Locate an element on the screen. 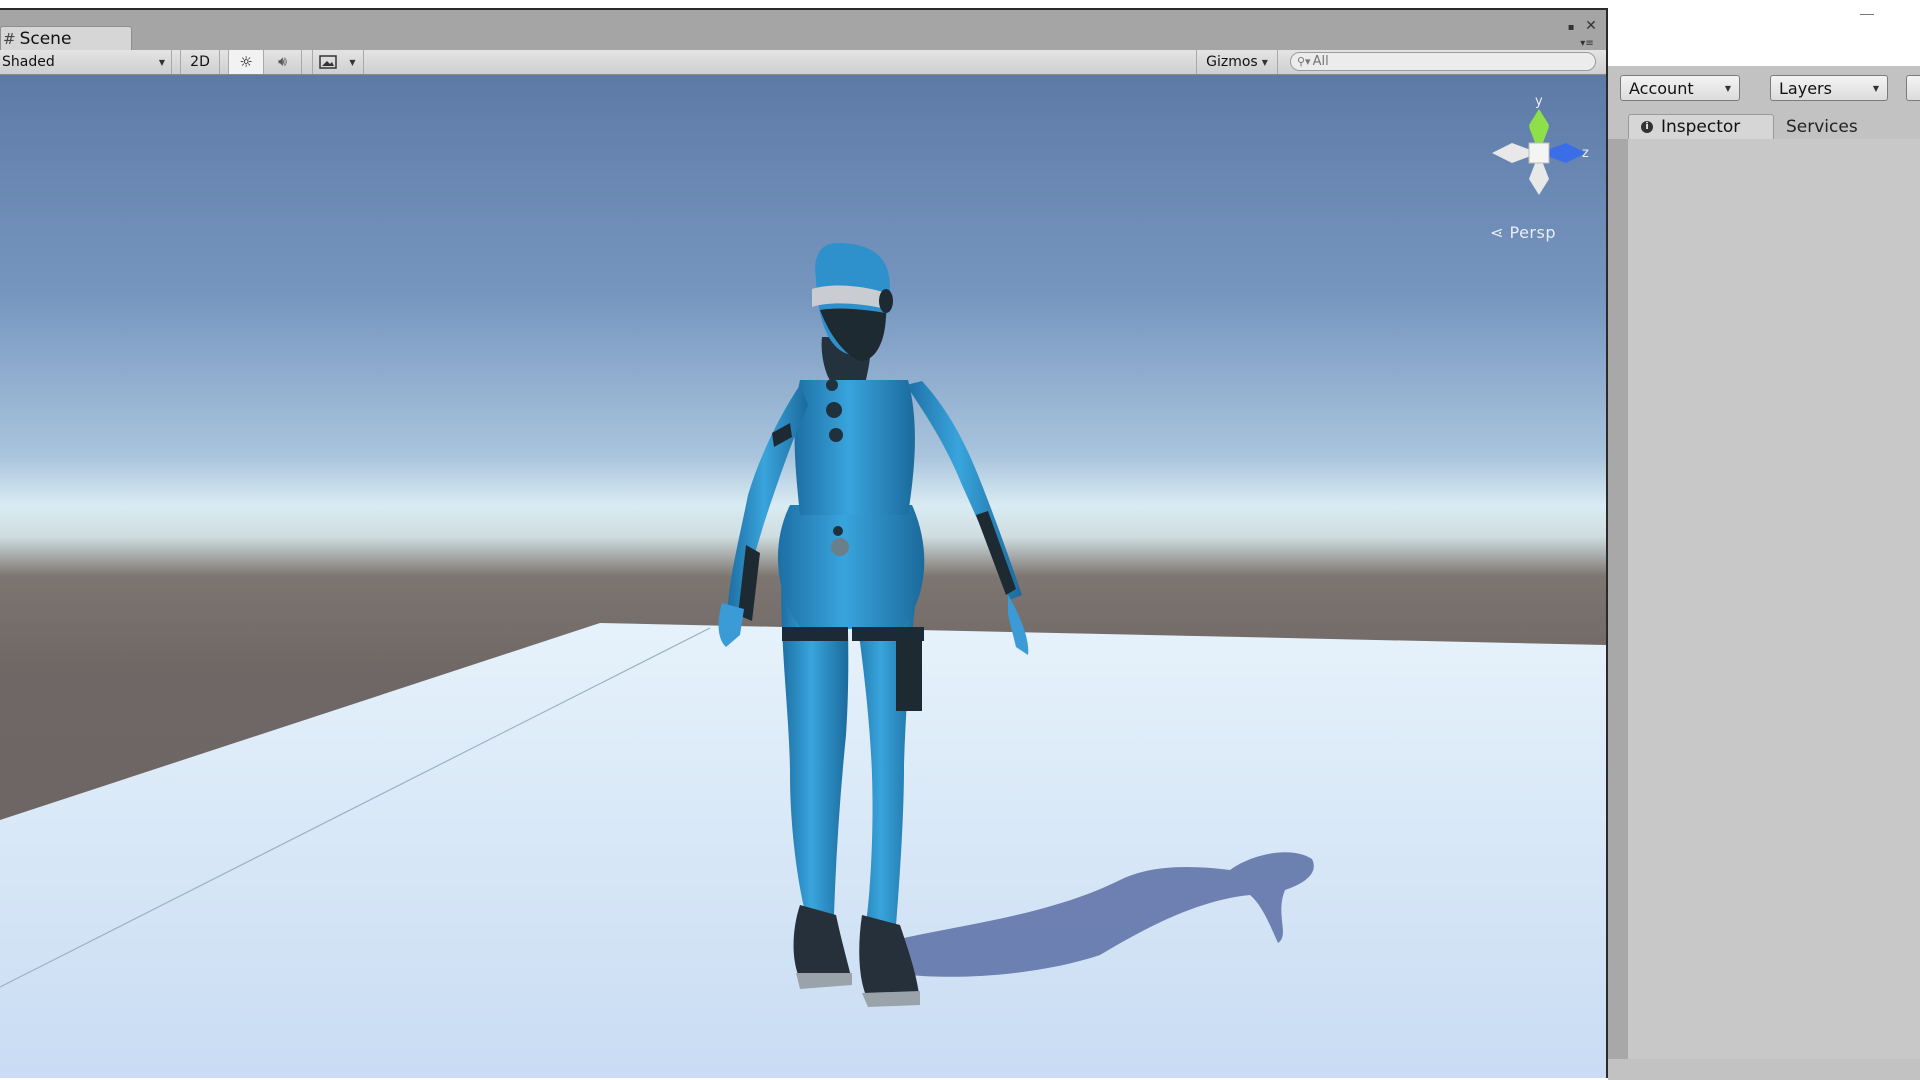 The width and height of the screenshot is (1920, 1080). inspector-body is located at coordinates (1774, 599).